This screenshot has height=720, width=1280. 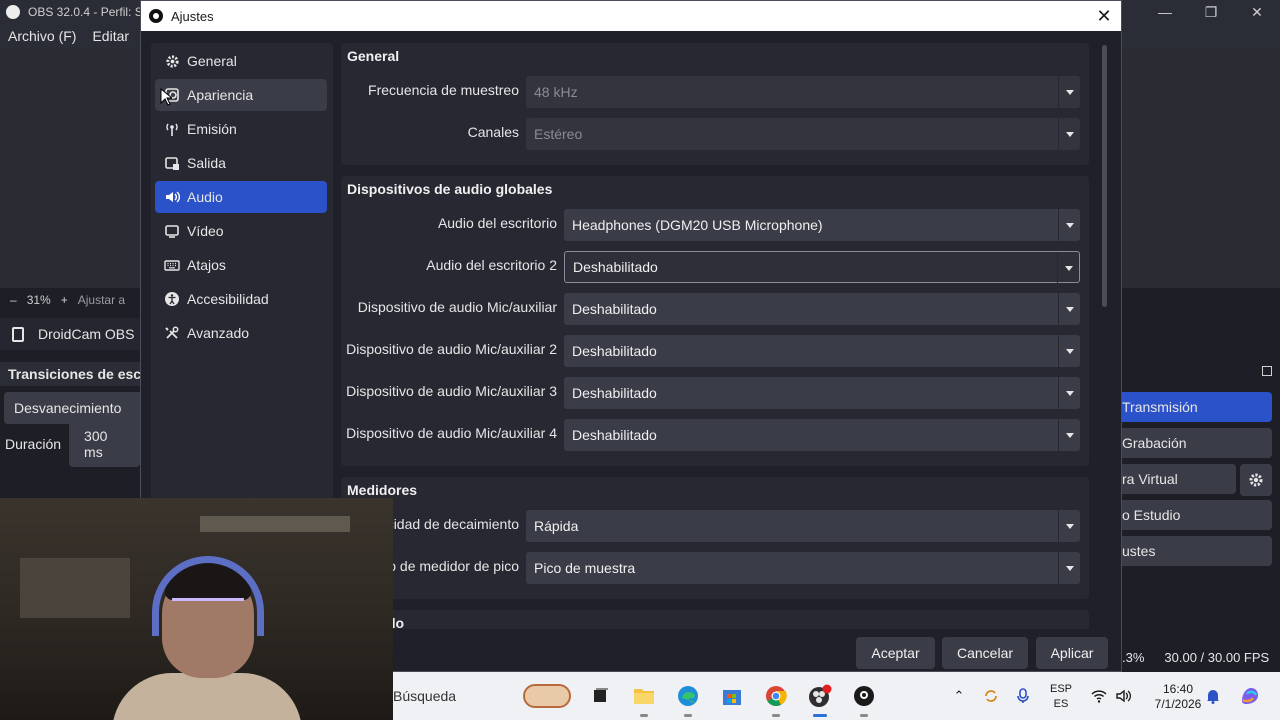 I want to click on nav-label: General, so click(x=212, y=61).